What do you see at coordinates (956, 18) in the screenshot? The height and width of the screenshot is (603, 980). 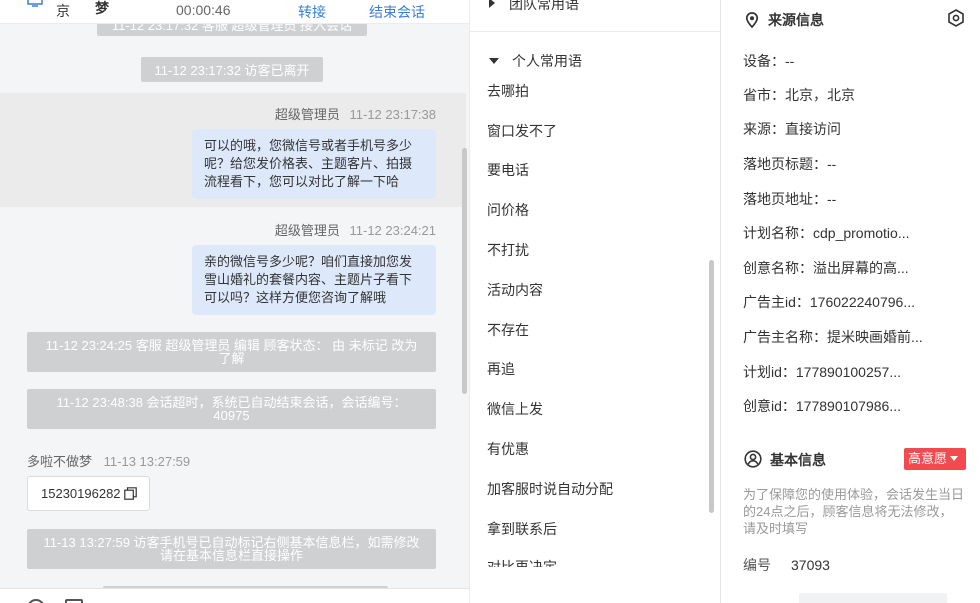 I see `eye-settings-icon` at bounding box center [956, 18].